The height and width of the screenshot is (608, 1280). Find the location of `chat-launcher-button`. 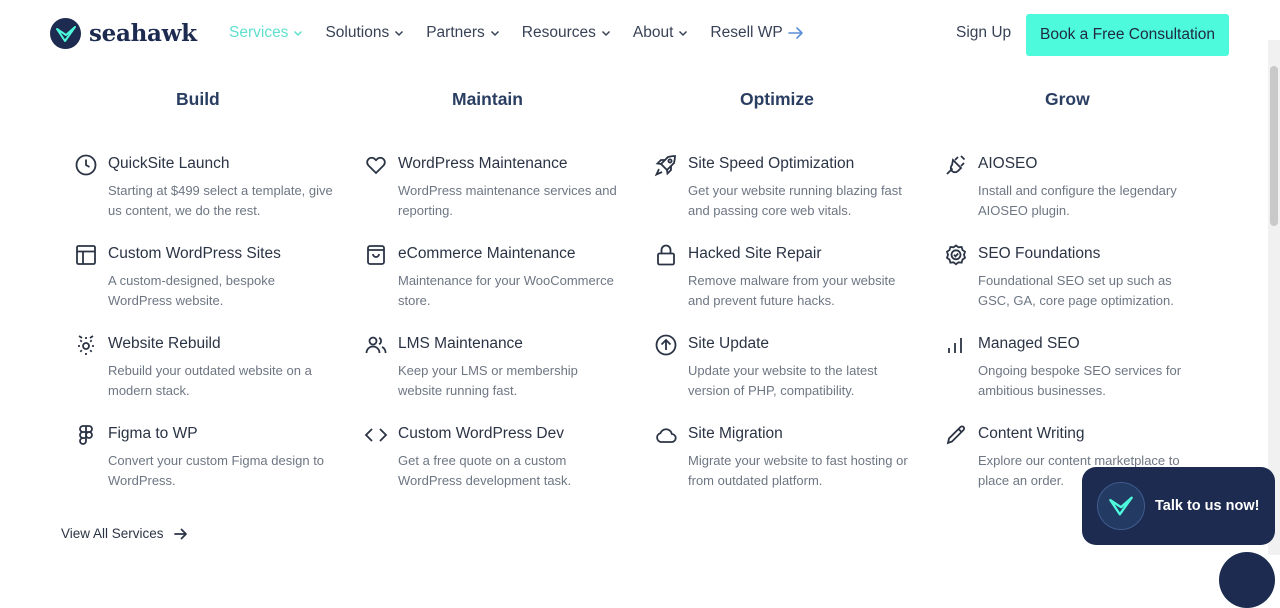

chat-launcher-button is located at coordinates (1247, 580).